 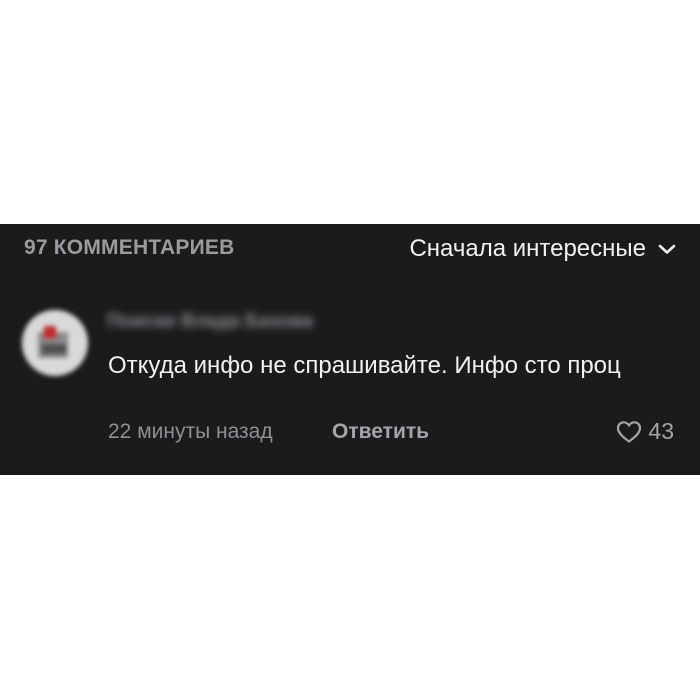 I want to click on avatar-image, so click(x=55, y=343).